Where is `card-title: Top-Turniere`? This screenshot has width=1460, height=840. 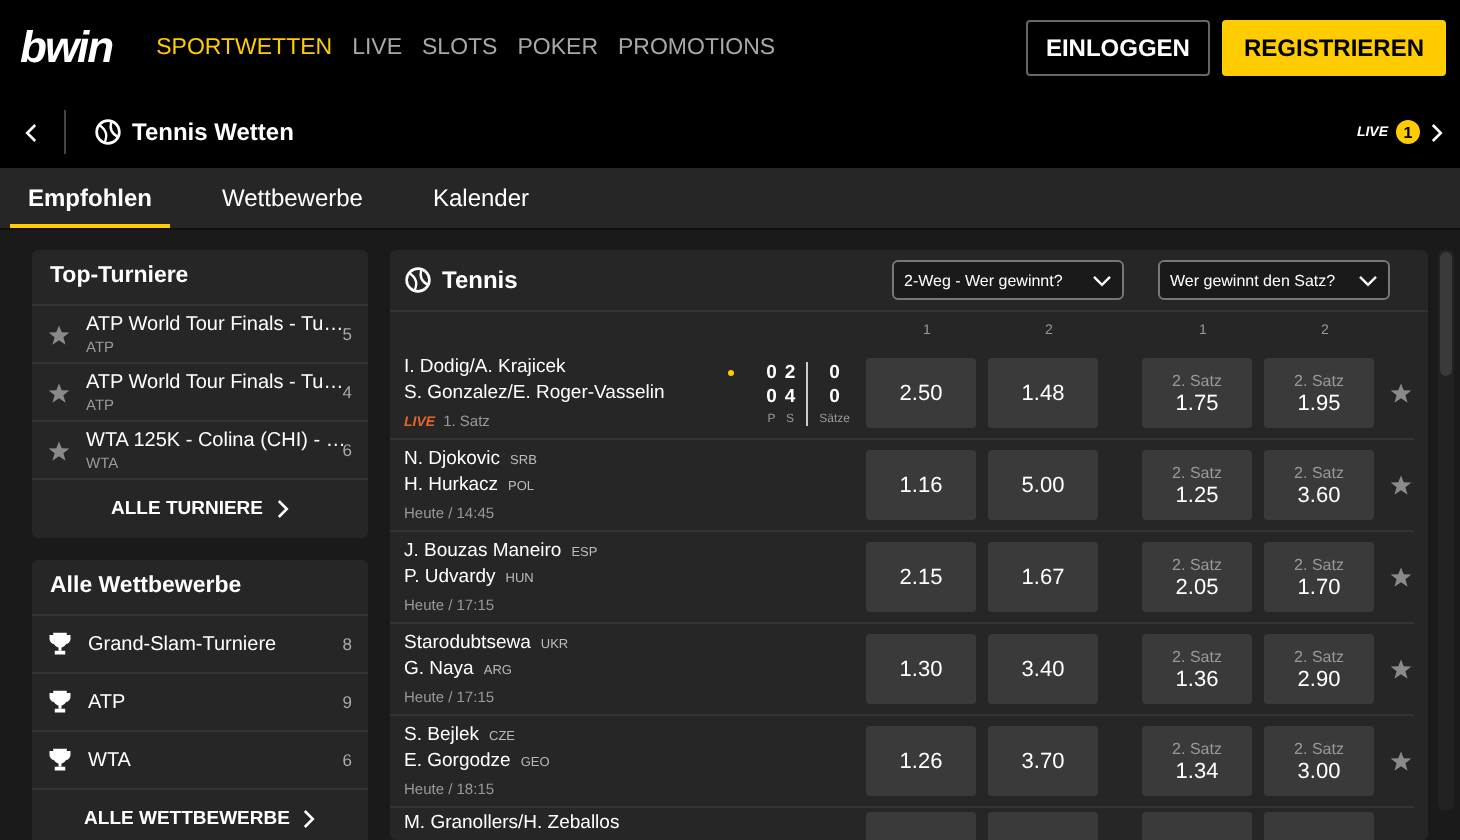
card-title: Top-Turniere is located at coordinates (200, 278).